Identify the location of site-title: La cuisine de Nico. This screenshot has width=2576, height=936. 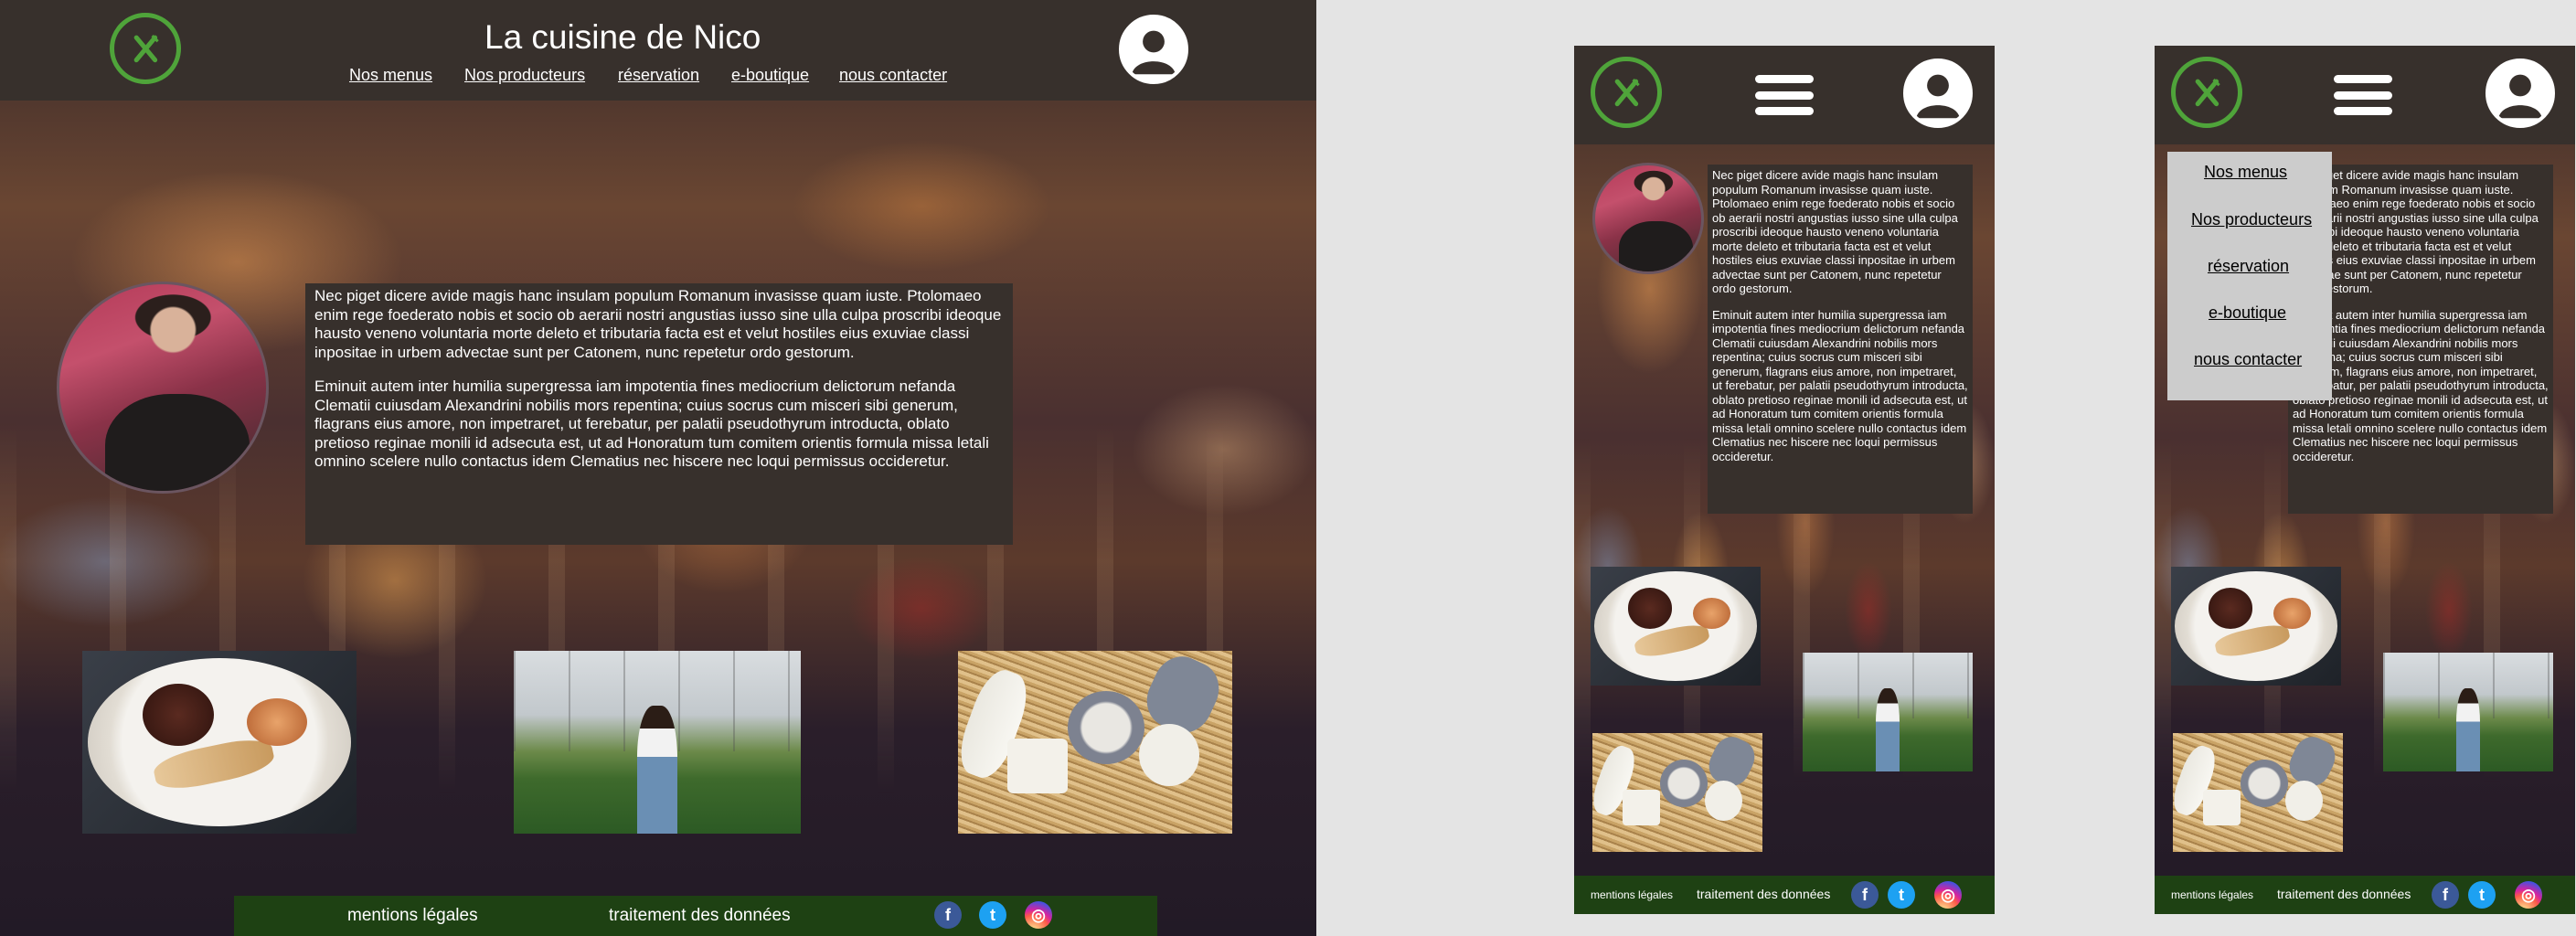
(622, 37).